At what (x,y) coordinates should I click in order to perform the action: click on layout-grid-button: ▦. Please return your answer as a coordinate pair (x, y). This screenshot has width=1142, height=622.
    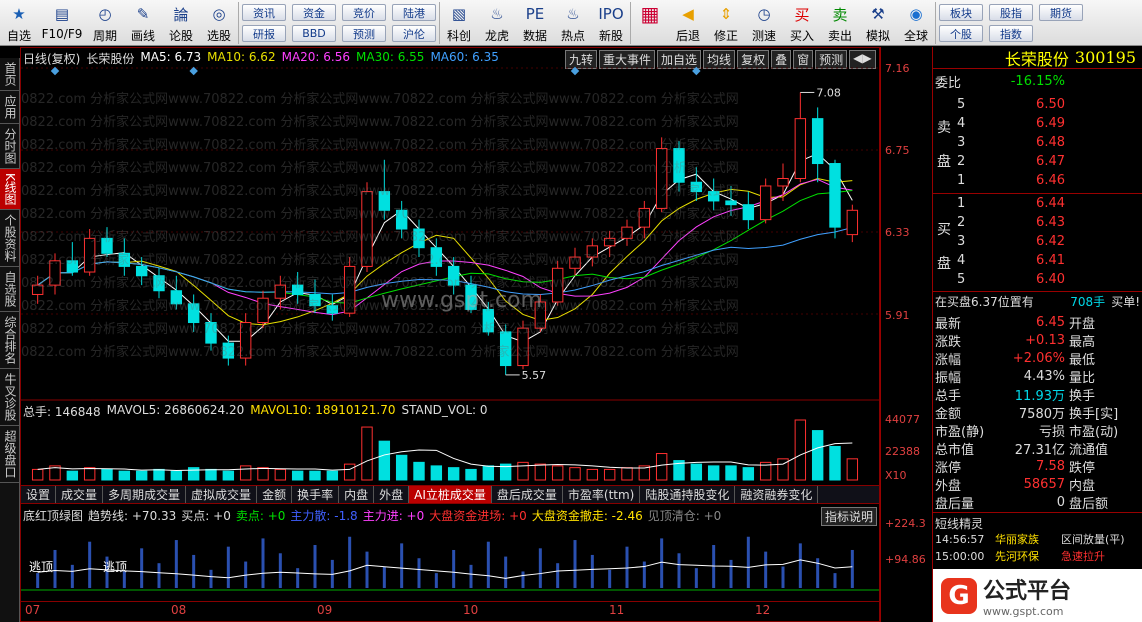
    Looking at the image, I should click on (650, 23).